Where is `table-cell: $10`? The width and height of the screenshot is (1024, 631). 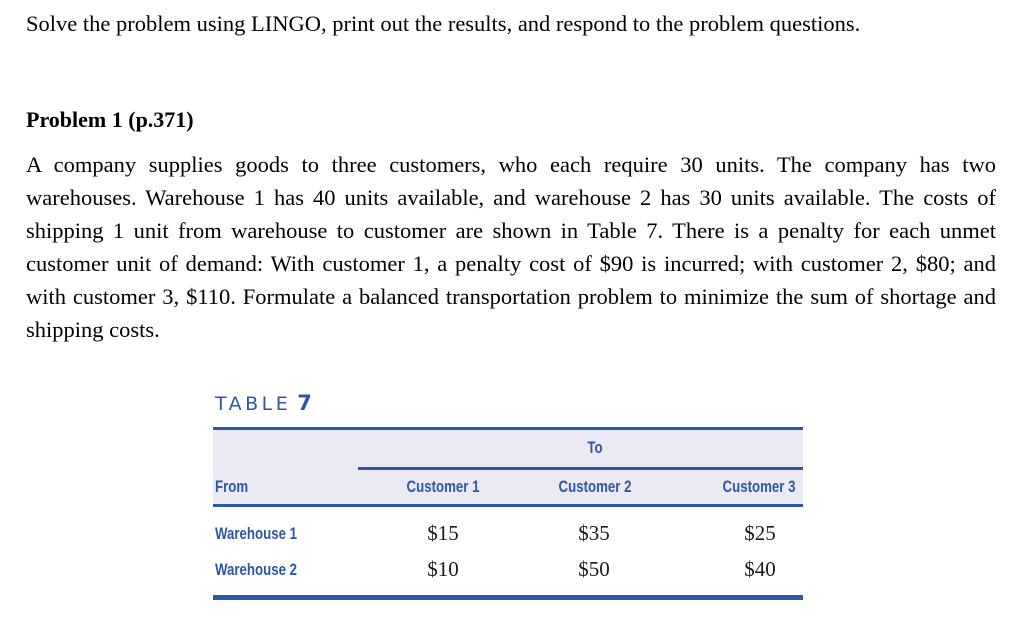
table-cell: $10 is located at coordinates (443, 569).